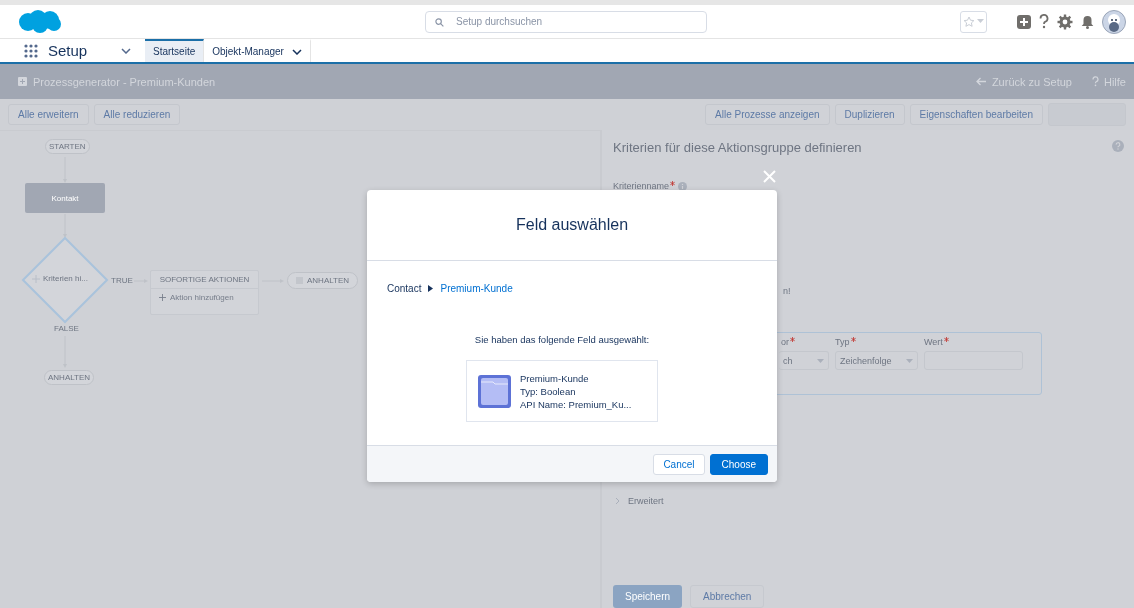 Image resolution: width=1134 pixels, height=608 pixels. What do you see at coordinates (67, 146) in the screenshot?
I see `start-node: STARTEN` at bounding box center [67, 146].